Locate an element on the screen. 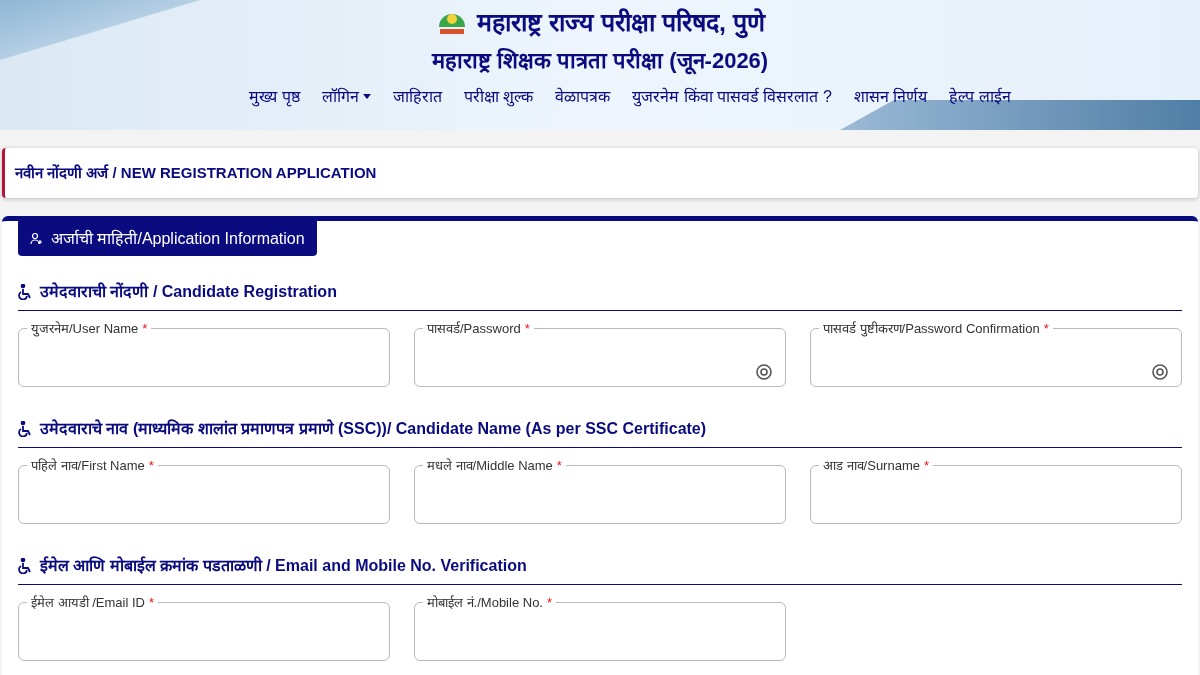  page-title: नवीन नोंदणी अर्ज / NEW REGISTRATION APPLICATION is located at coordinates (196, 172).